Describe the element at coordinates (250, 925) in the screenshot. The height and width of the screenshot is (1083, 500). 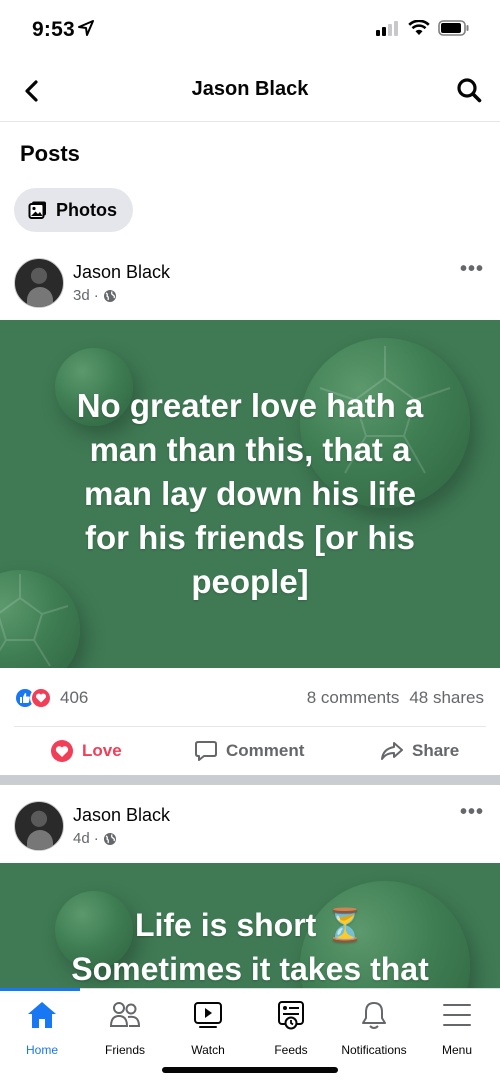
I see `quote-line: Life is short ⏳` at that location.